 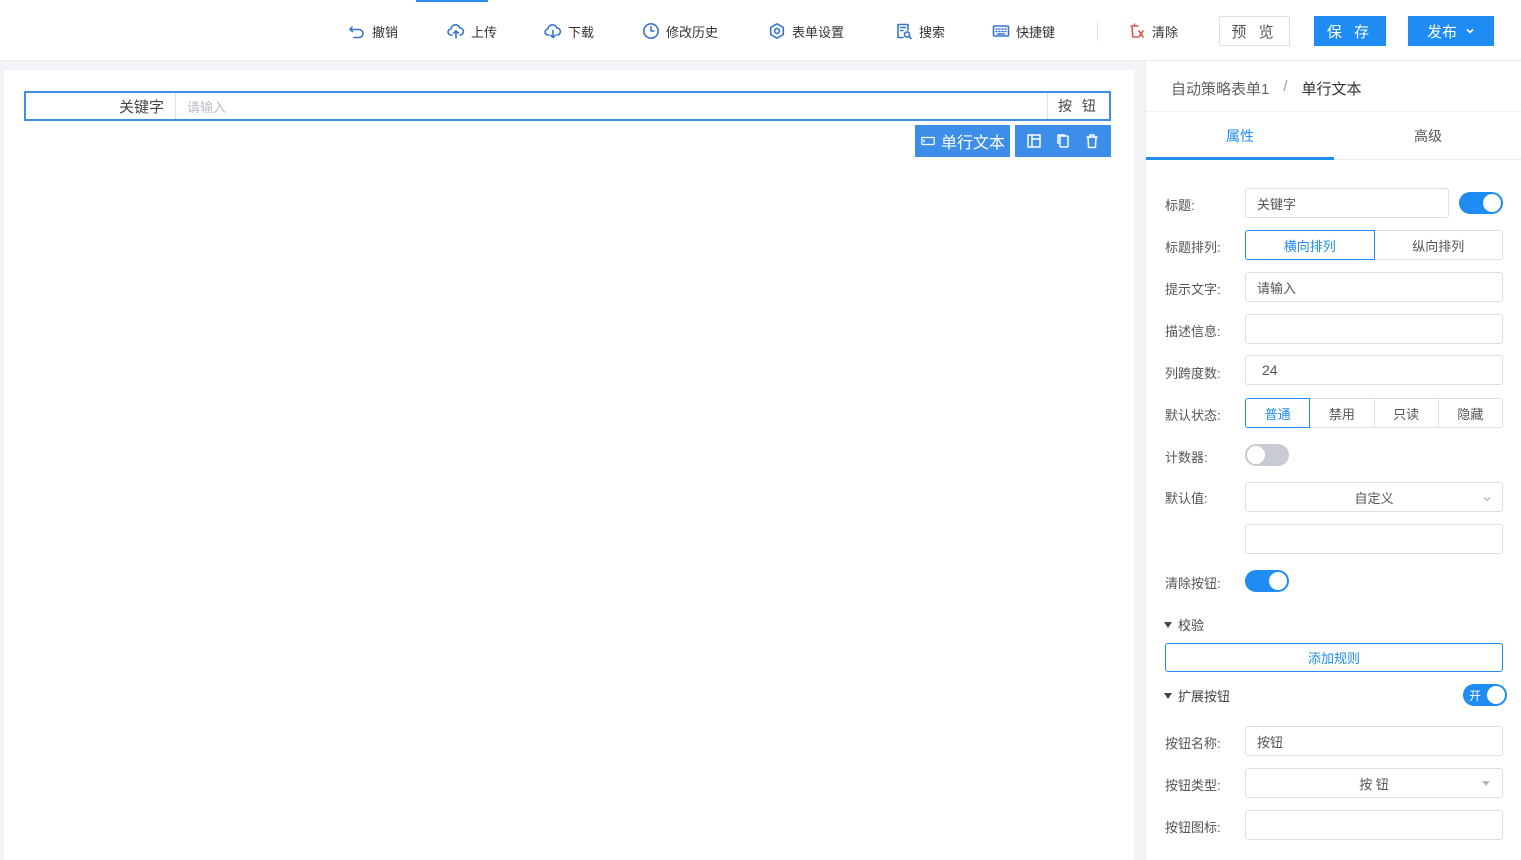 I want to click on placeholder-input: 请输入, so click(x=1374, y=287).